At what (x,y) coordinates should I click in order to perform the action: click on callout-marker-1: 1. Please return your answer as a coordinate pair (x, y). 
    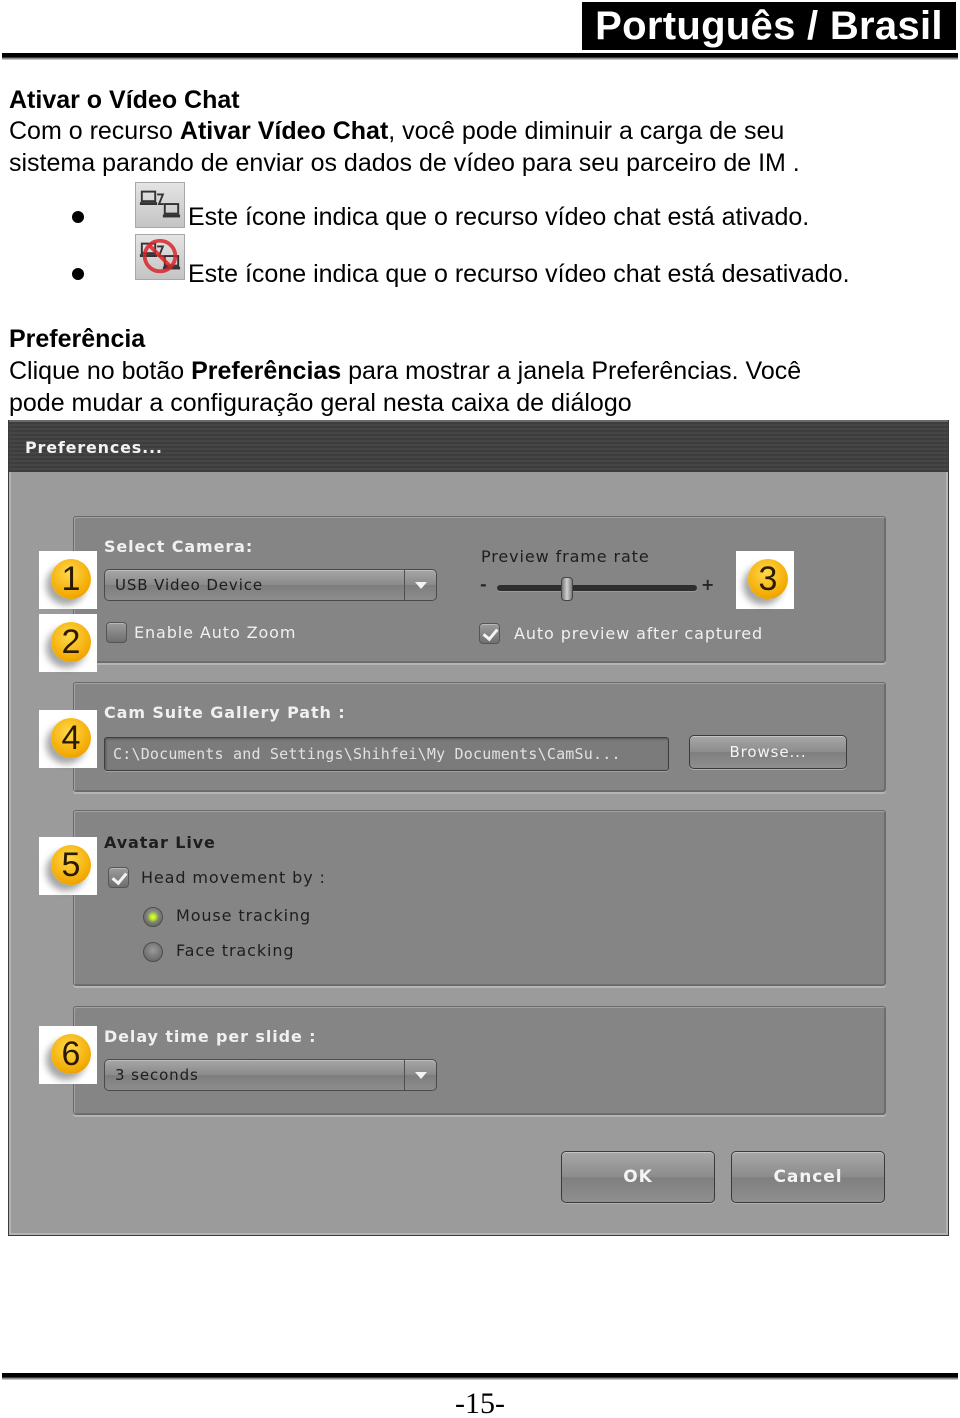
    Looking at the image, I should click on (68, 580).